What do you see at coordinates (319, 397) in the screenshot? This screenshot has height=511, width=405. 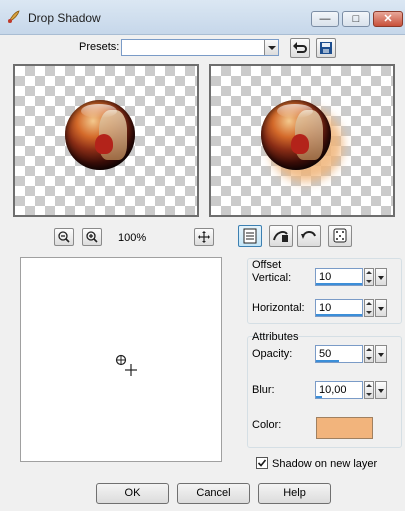 I see `blur-slider-bar` at bounding box center [319, 397].